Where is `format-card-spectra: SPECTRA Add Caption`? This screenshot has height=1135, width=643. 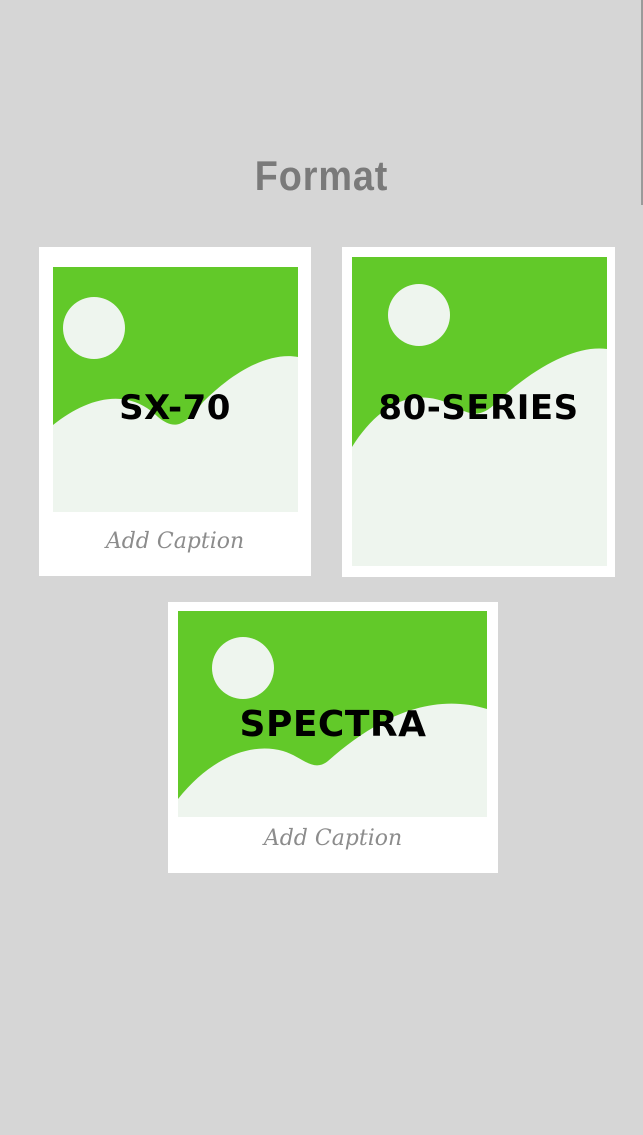 format-card-spectra: SPECTRA Add Caption is located at coordinates (333, 737).